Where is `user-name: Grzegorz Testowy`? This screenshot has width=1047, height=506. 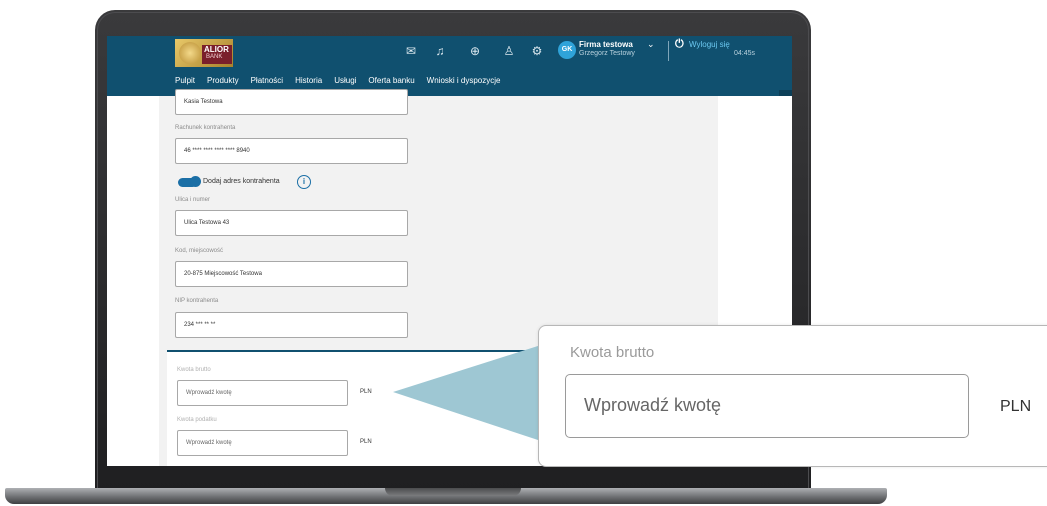
user-name: Grzegorz Testowy is located at coordinates (607, 53).